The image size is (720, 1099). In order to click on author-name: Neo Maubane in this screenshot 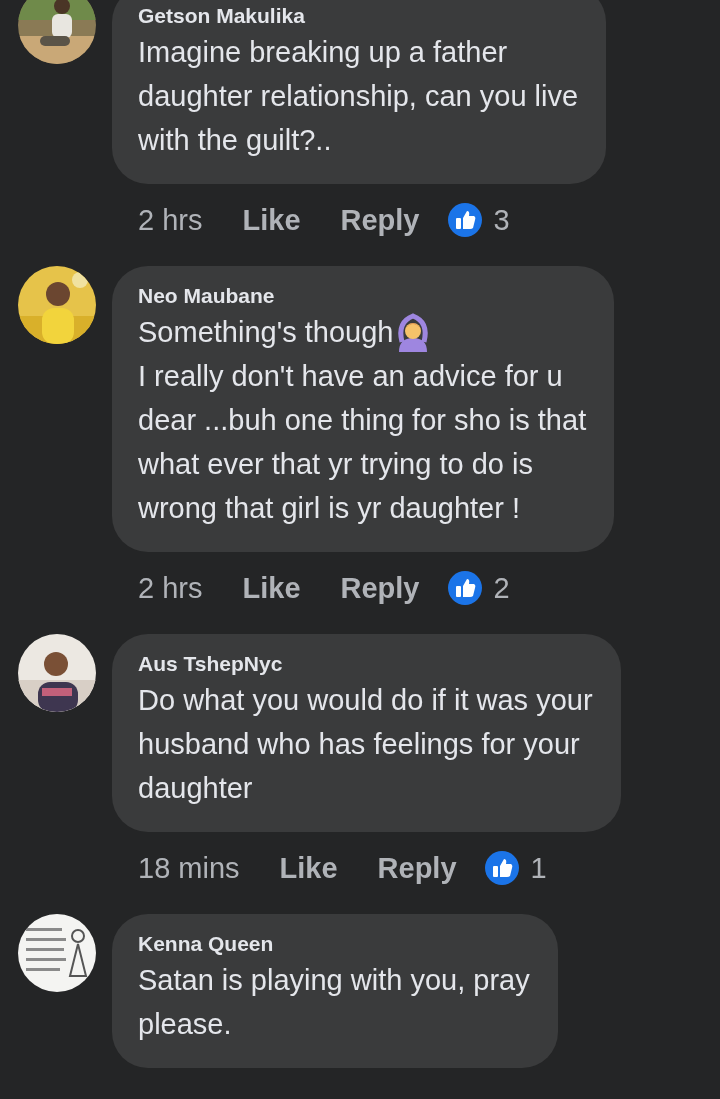, I will do `click(362, 296)`.